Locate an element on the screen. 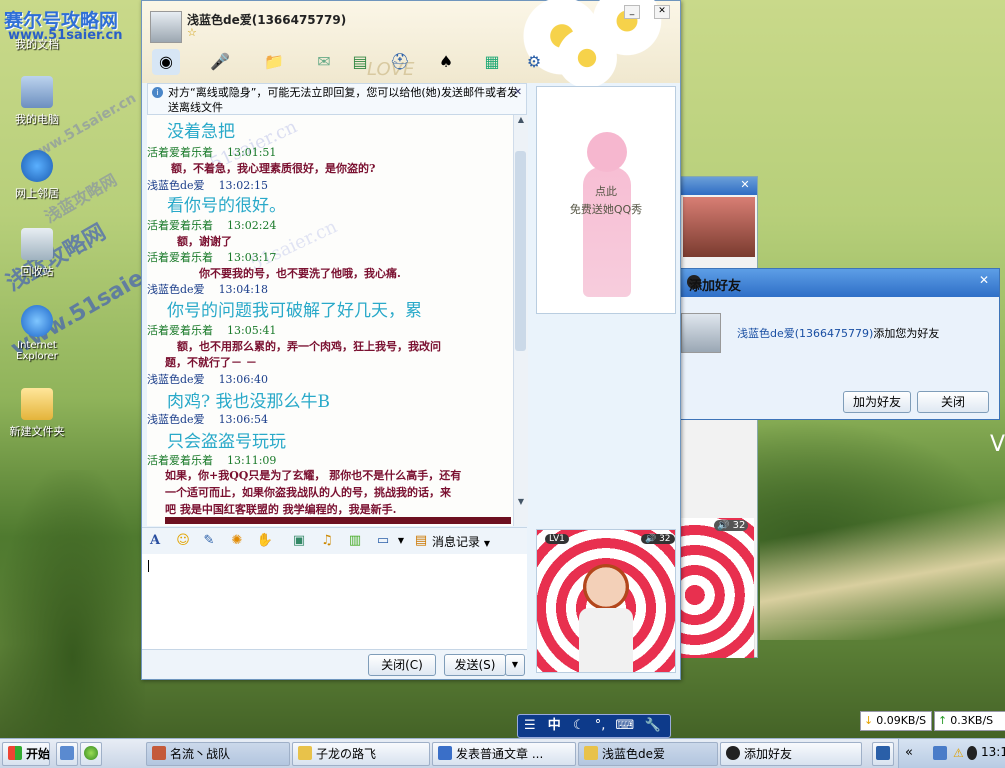 The height and width of the screenshot is (768, 1005). ime-moon-icon: ☾ is located at coordinates (579, 725).